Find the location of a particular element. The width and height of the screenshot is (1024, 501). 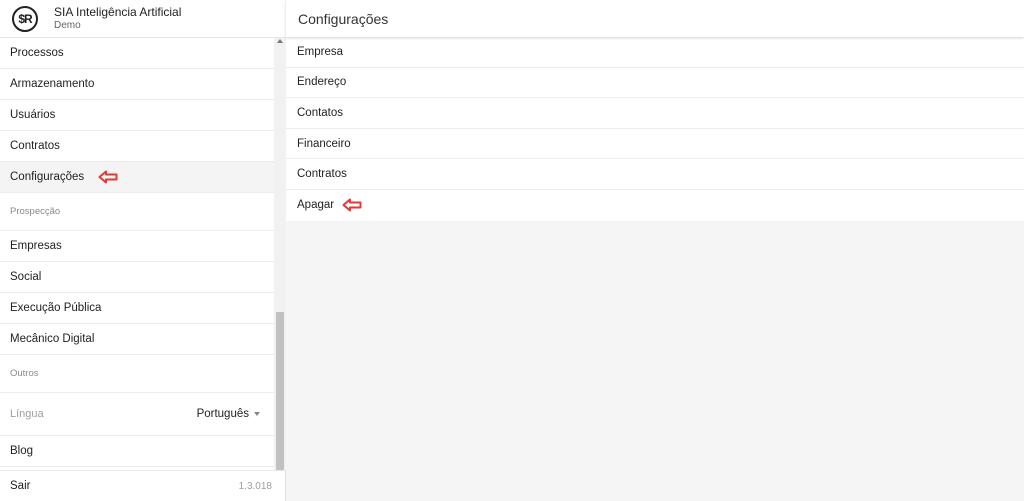

language-select: Português is located at coordinates (228, 414).